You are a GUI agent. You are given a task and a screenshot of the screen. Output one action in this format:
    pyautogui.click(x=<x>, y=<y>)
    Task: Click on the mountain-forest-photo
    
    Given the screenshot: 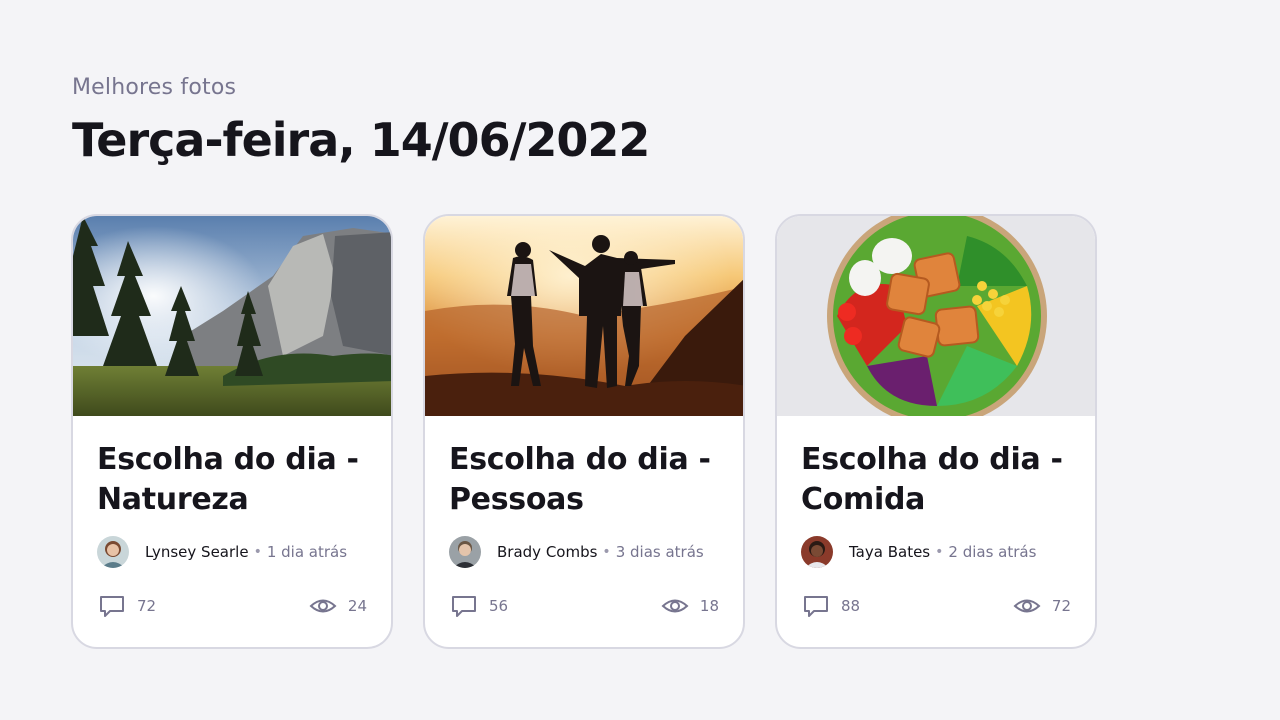 What is the action you would take?
    pyautogui.click(x=232, y=316)
    